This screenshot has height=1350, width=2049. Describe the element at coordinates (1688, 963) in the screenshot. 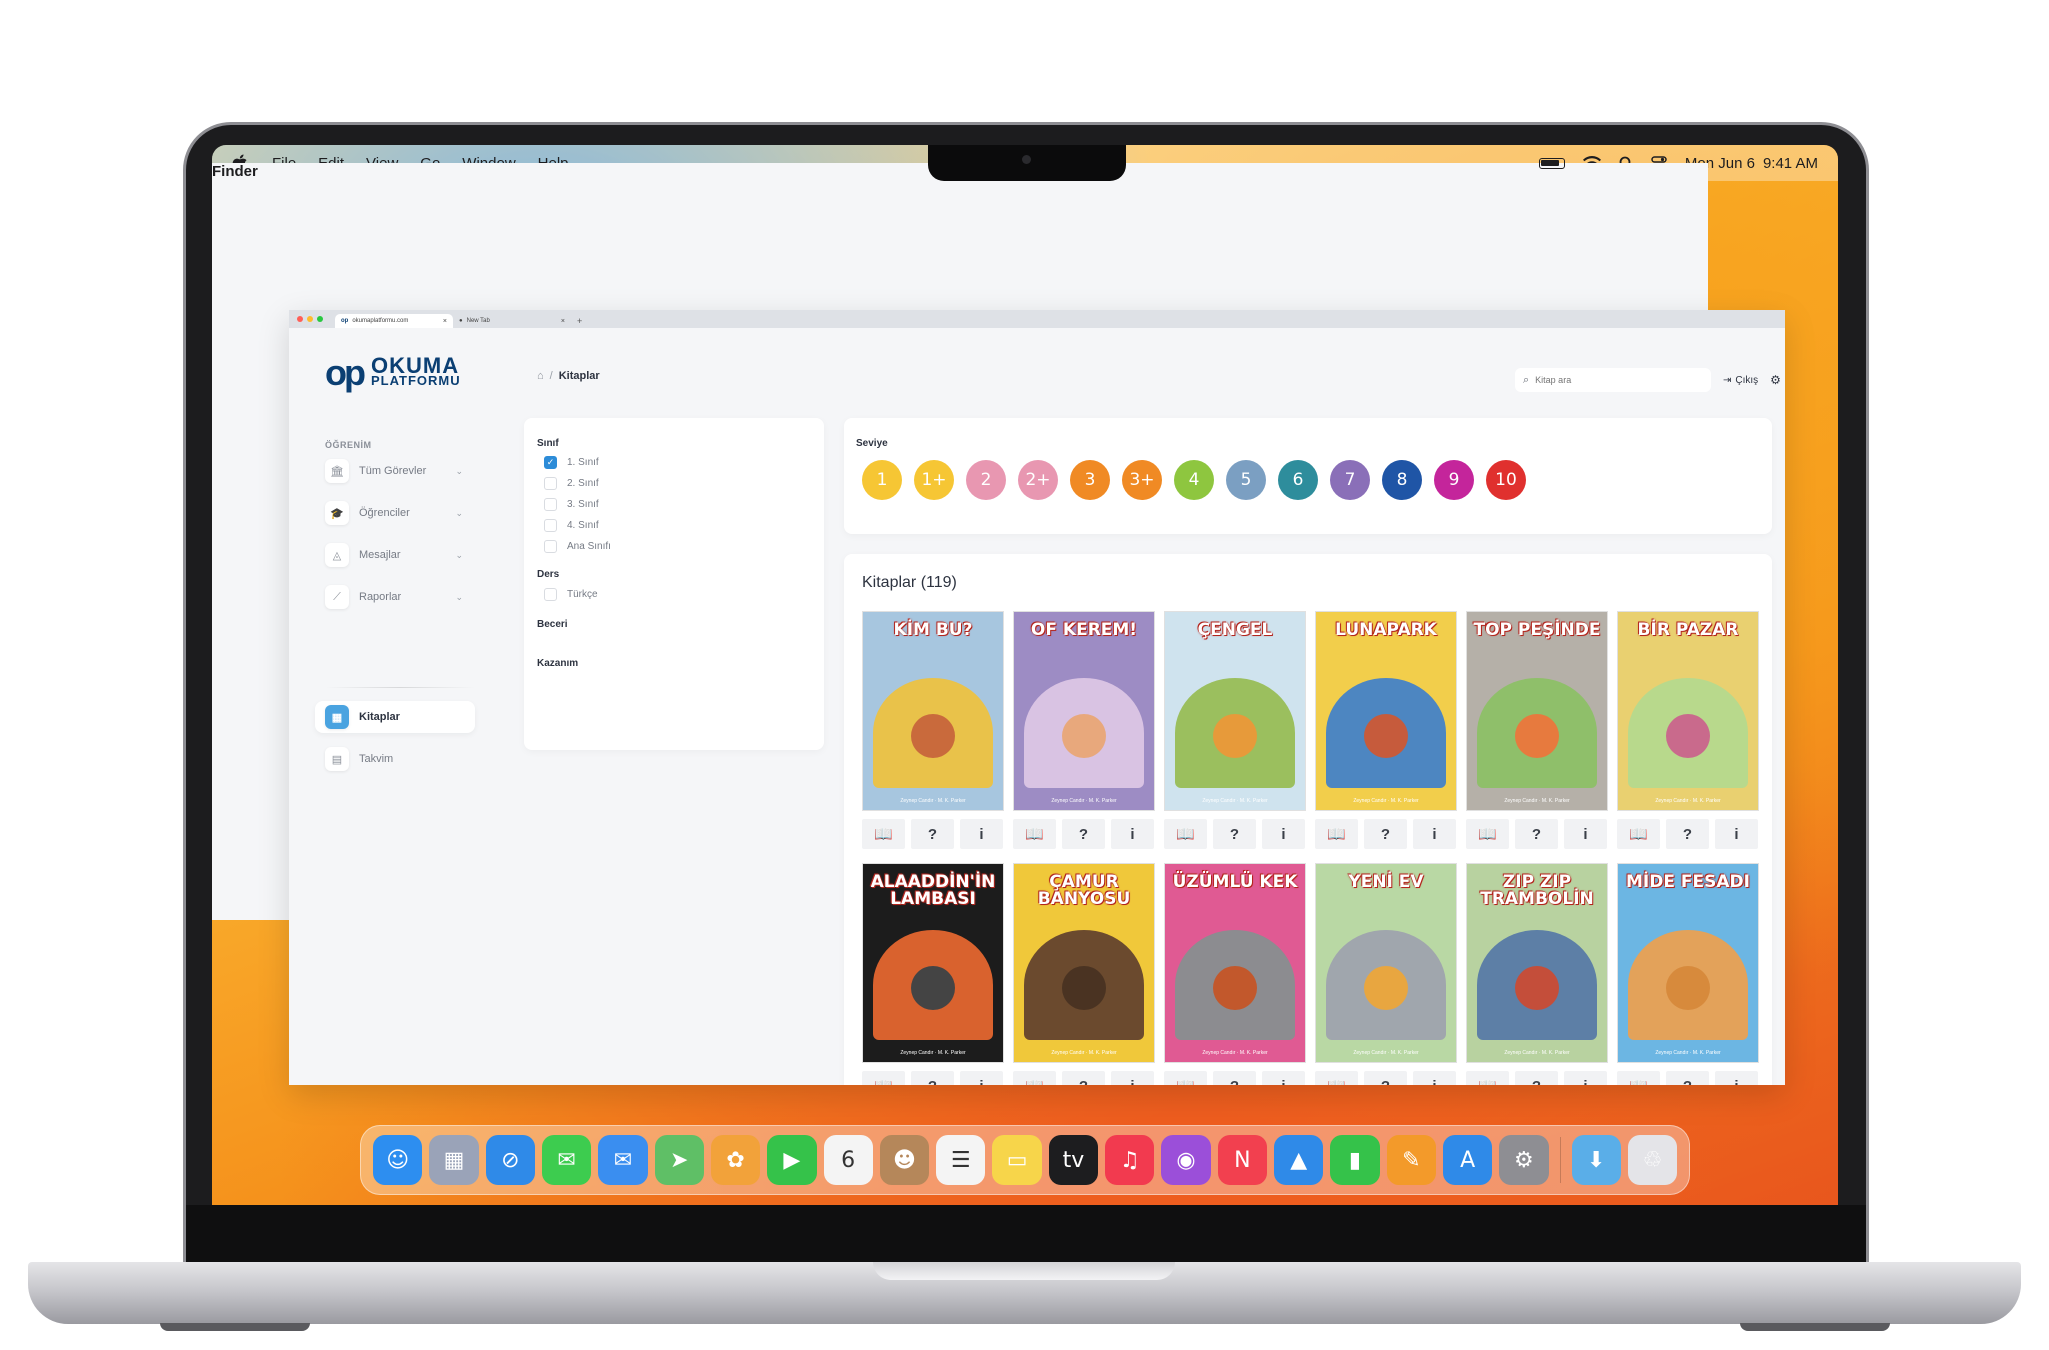

I see `book-cover: MİDE FESADI Zeynep Candır · M. K. Parker` at that location.